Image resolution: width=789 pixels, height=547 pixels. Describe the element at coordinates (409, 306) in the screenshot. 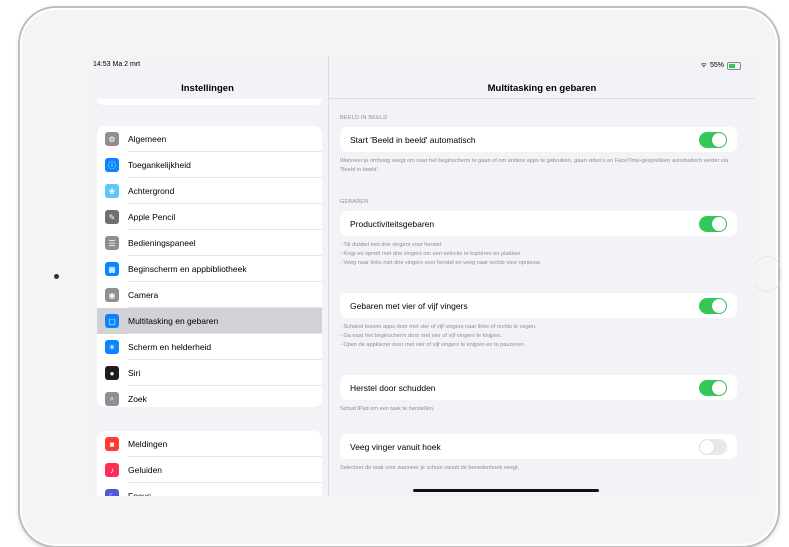

I see `four-five-finger-gestures-label: Gebaren met vier of vijf vingers` at that location.